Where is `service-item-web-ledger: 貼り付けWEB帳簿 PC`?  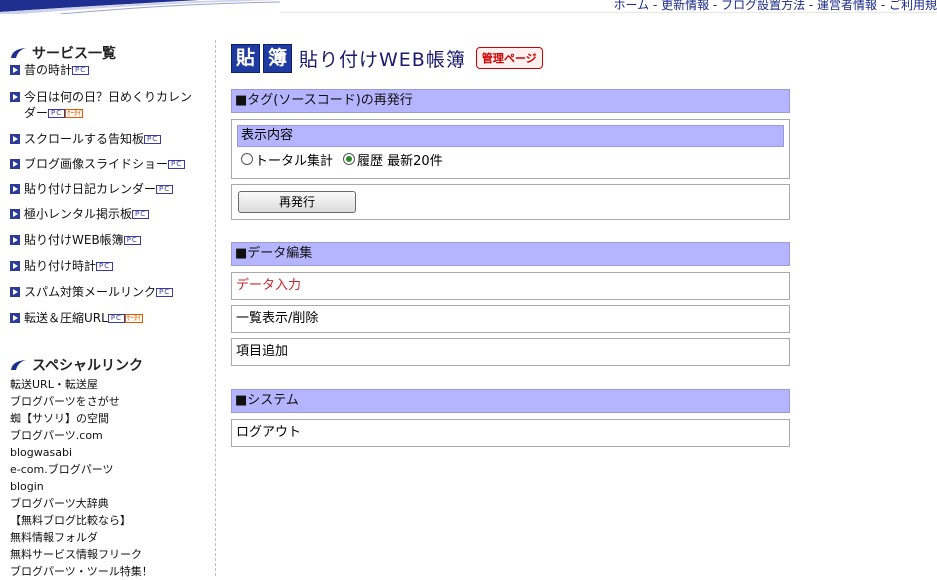 service-item-web-ledger: 貼り付けWEB帳簿 PC is located at coordinates (110, 240).